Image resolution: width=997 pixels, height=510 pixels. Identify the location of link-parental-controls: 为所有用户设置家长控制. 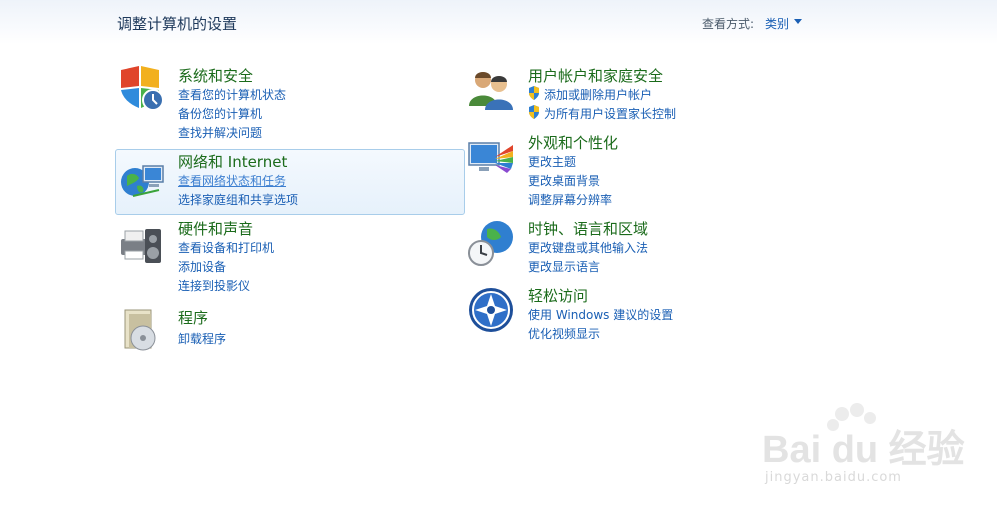
(610, 113).